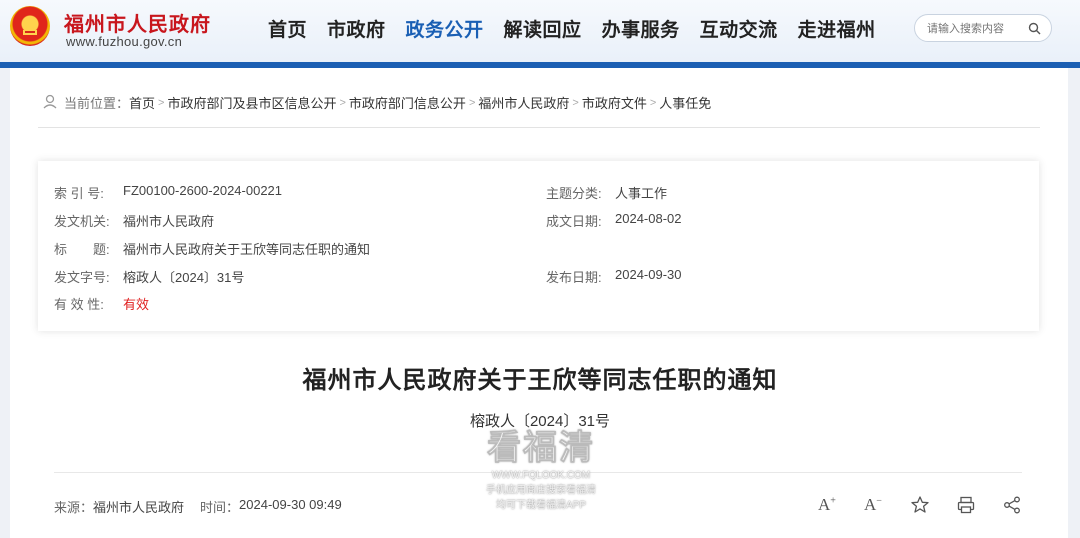  Describe the element at coordinates (220, 507) in the screenshot. I see `time-label: 时间：` at that location.